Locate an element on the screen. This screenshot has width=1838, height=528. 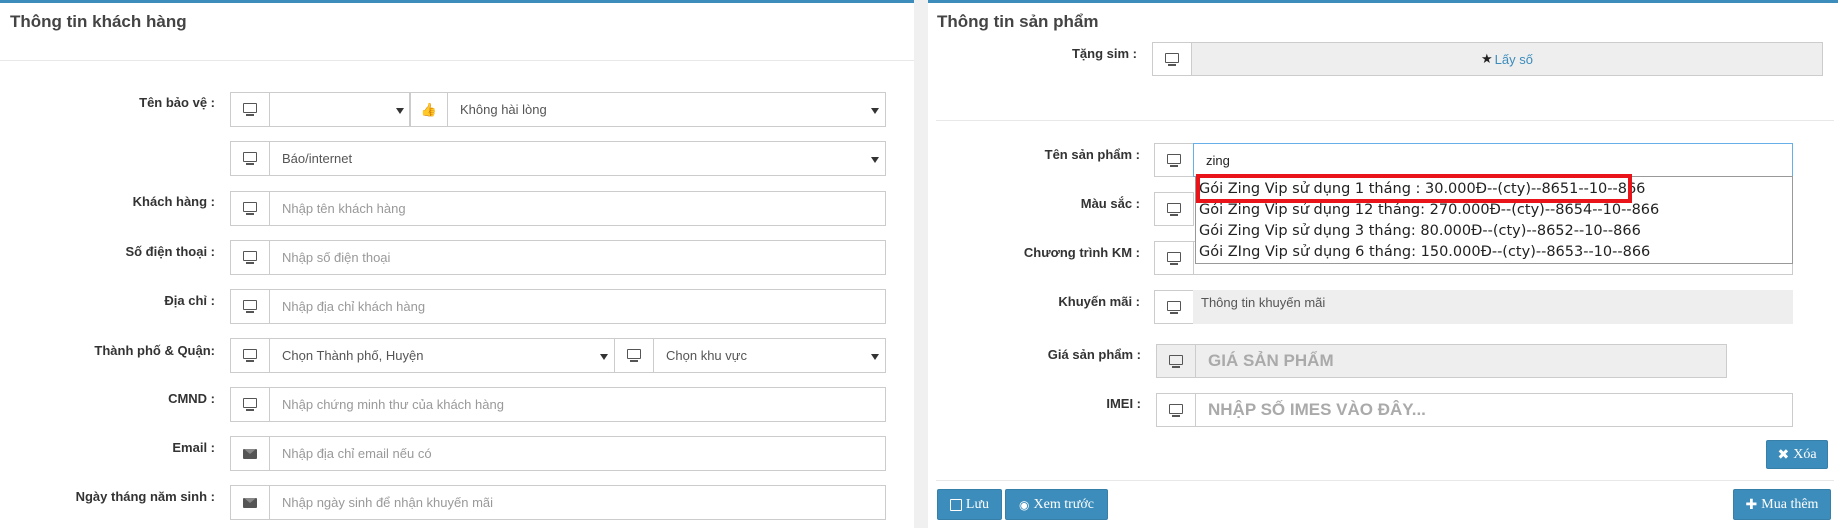
selection-highlight is located at coordinates (1414, 188).